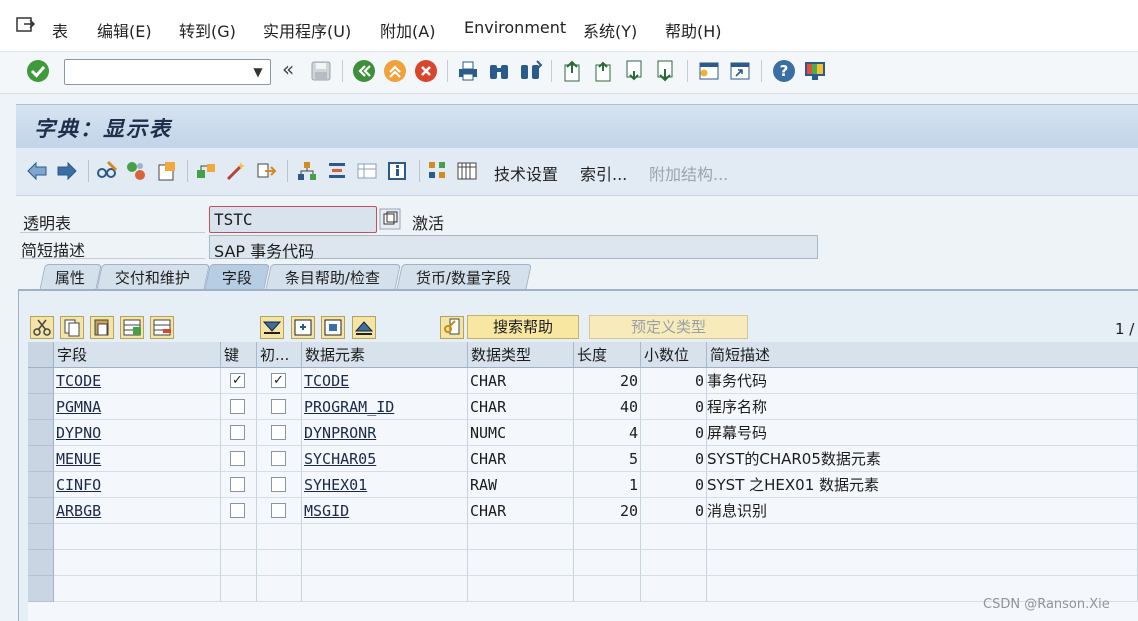 The width and height of the screenshot is (1138, 621). What do you see at coordinates (72, 327) in the screenshot?
I see `copy-button` at bounding box center [72, 327].